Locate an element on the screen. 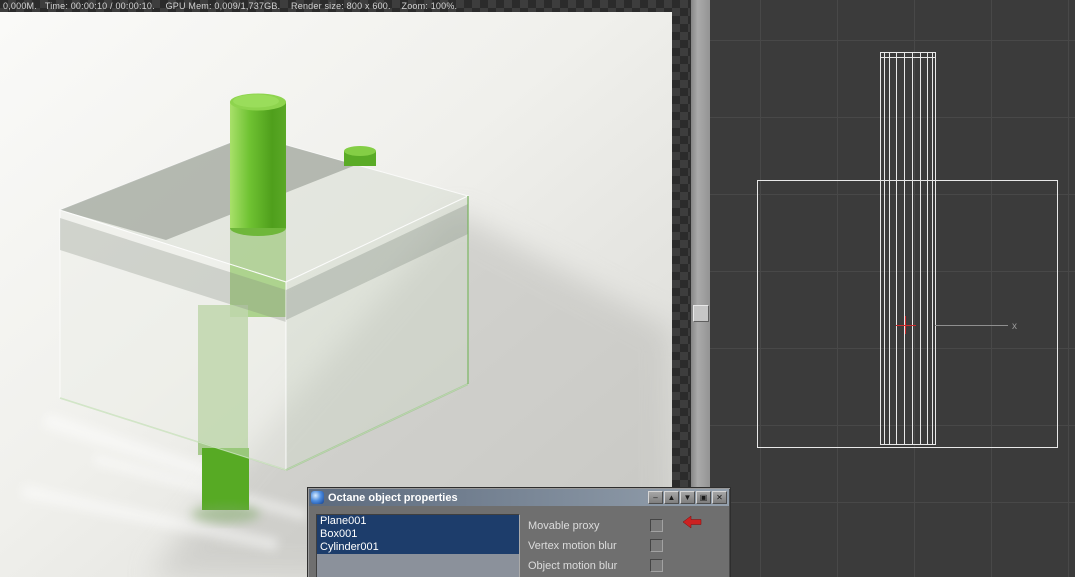 The image size is (1075, 577). object-list: Plane001 Box001 Cylinder001 is located at coordinates (418, 545).